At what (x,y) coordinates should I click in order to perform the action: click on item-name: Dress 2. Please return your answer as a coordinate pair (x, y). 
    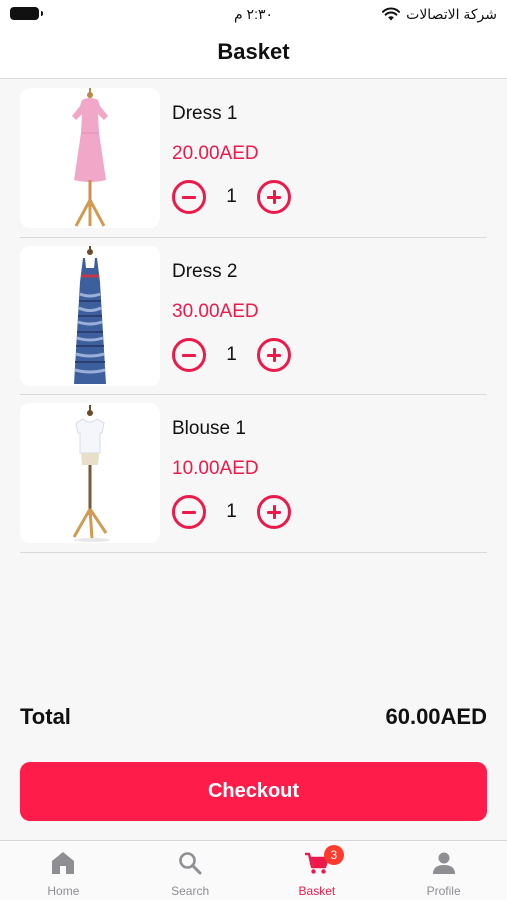
    Looking at the image, I should click on (205, 271).